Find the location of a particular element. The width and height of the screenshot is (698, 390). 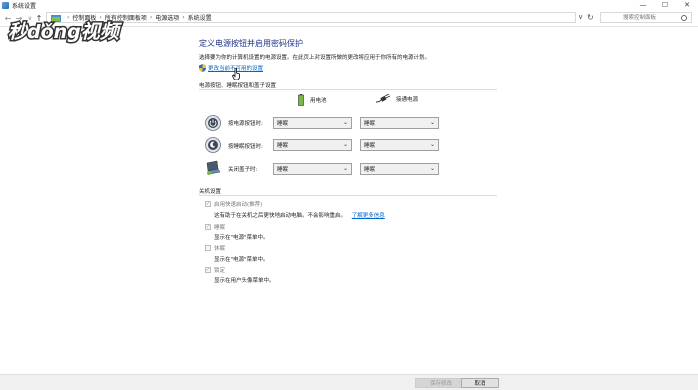

hibernate-label: 休眠 is located at coordinates (220, 249).